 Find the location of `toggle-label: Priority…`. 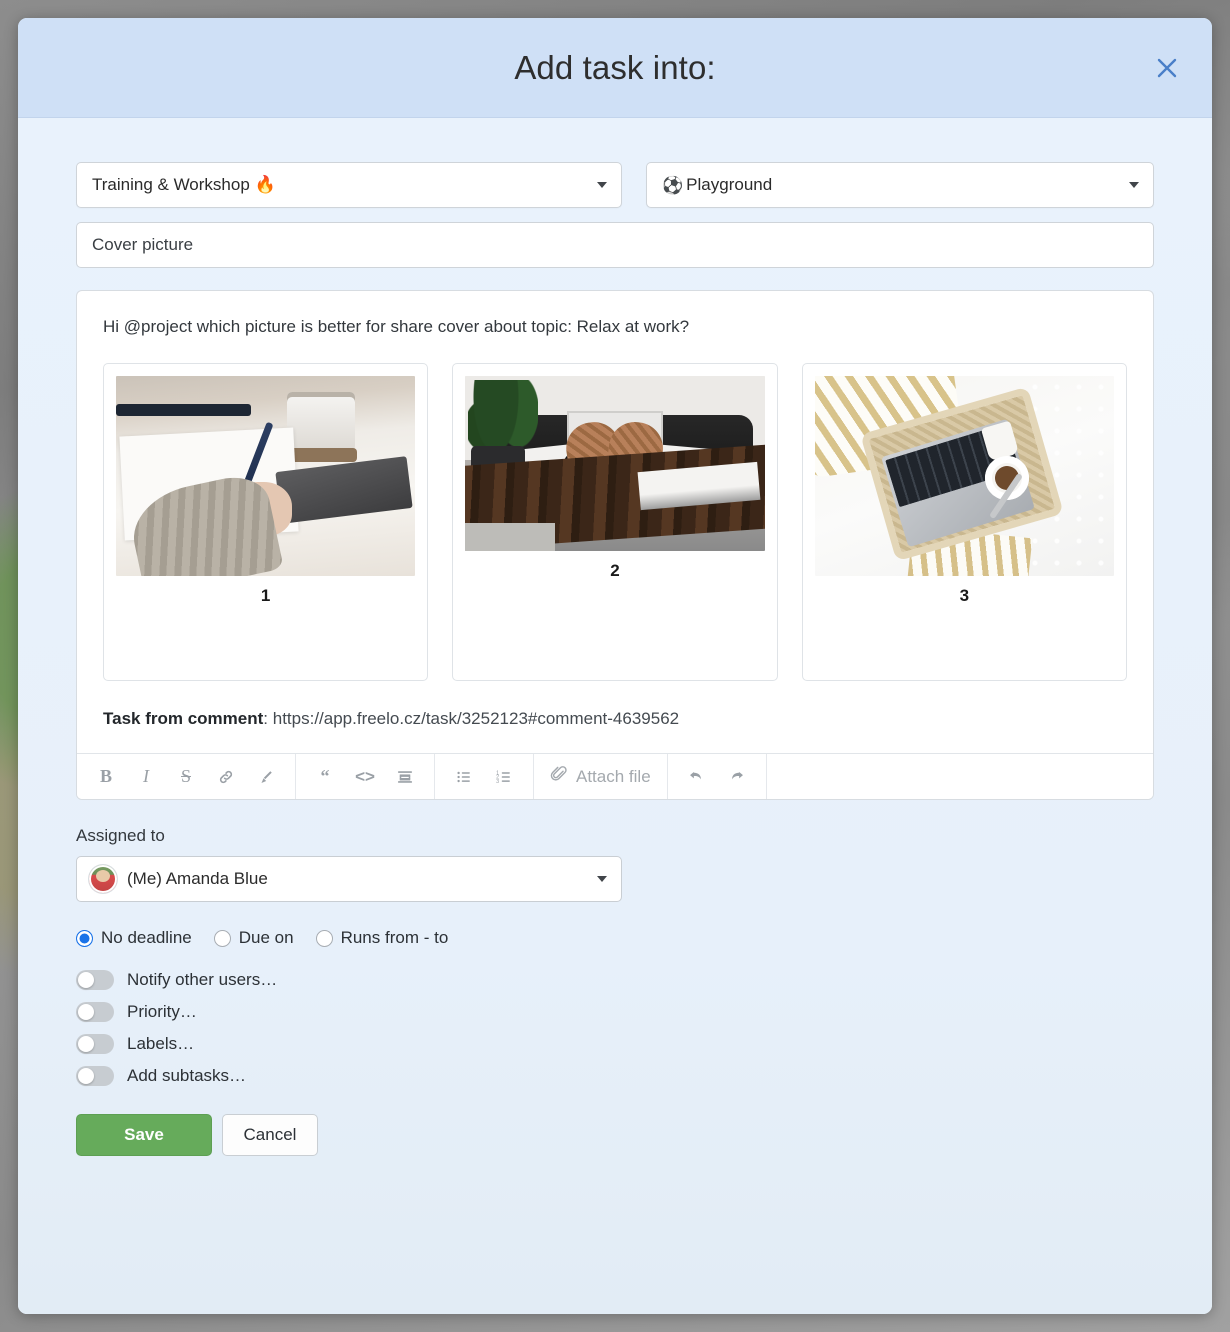

toggle-label: Priority… is located at coordinates (162, 1011).